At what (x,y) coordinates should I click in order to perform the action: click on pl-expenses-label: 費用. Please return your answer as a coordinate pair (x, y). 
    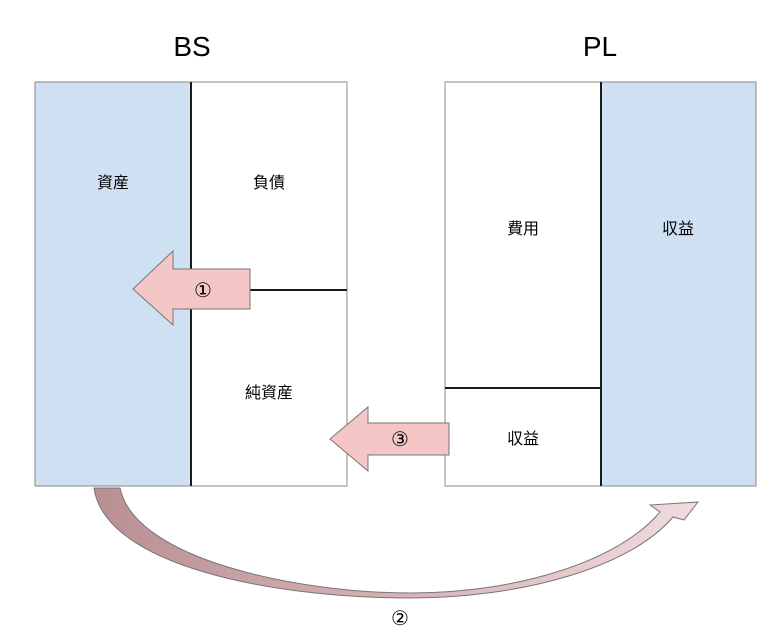
    Looking at the image, I should click on (523, 228).